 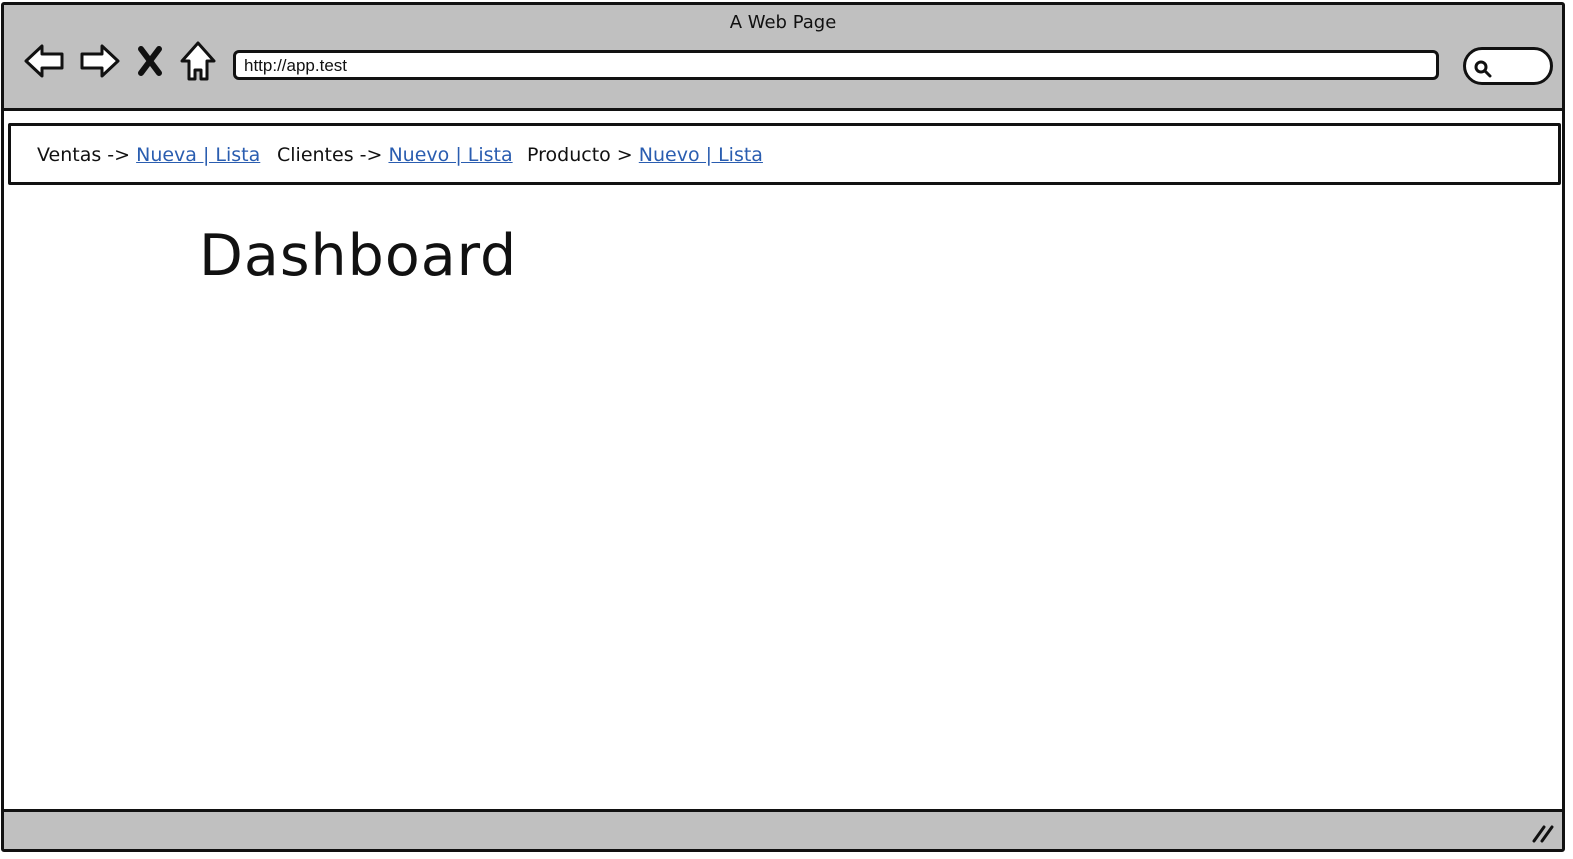 I want to click on address-bar, so click(x=836, y=65).